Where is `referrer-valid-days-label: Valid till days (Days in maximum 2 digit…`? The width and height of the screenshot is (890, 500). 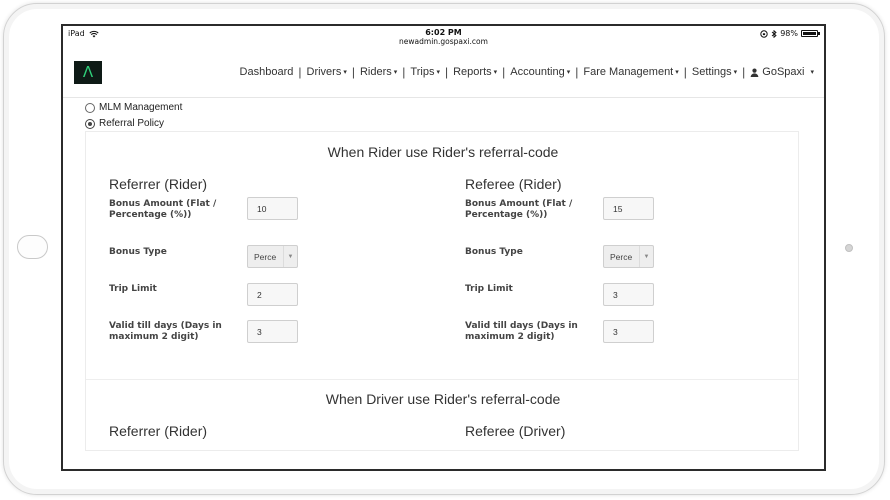 referrer-valid-days-label: Valid till days (Days in maximum 2 digit… is located at coordinates (165, 331).